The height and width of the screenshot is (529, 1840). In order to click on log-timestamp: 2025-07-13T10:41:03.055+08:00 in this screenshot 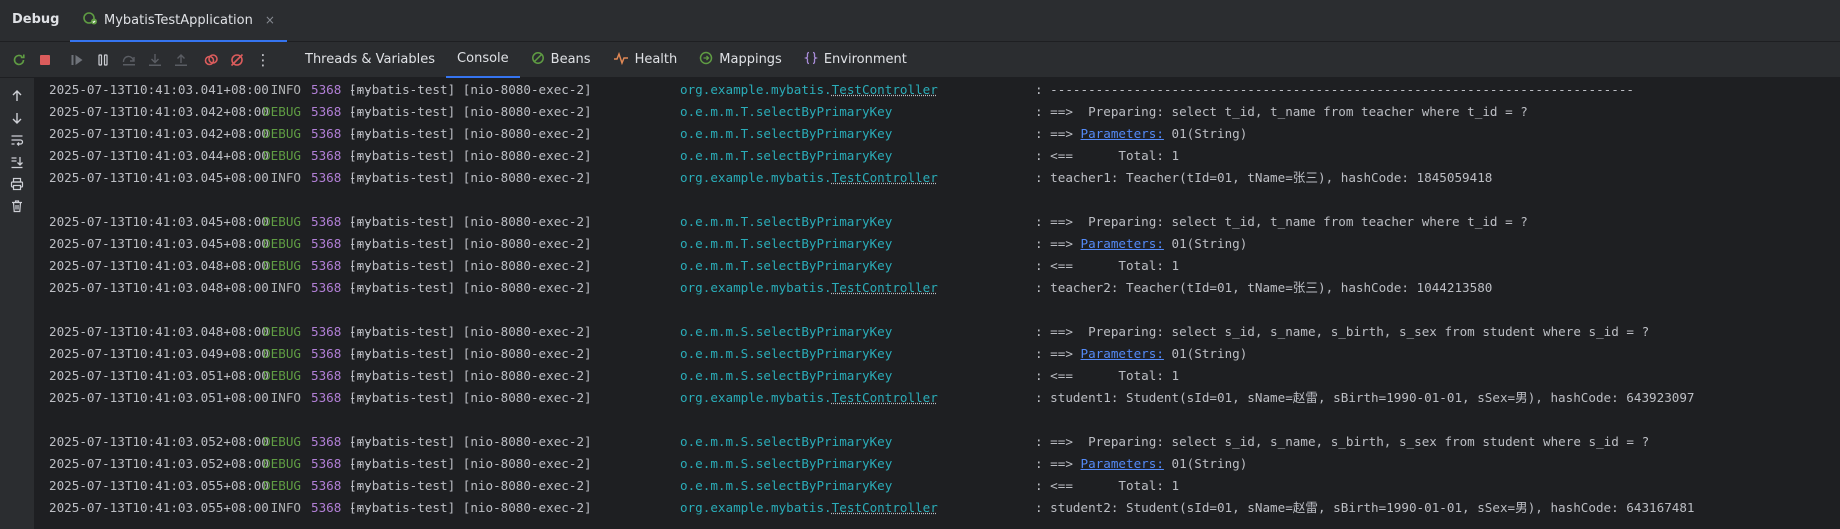, I will do `click(159, 507)`.